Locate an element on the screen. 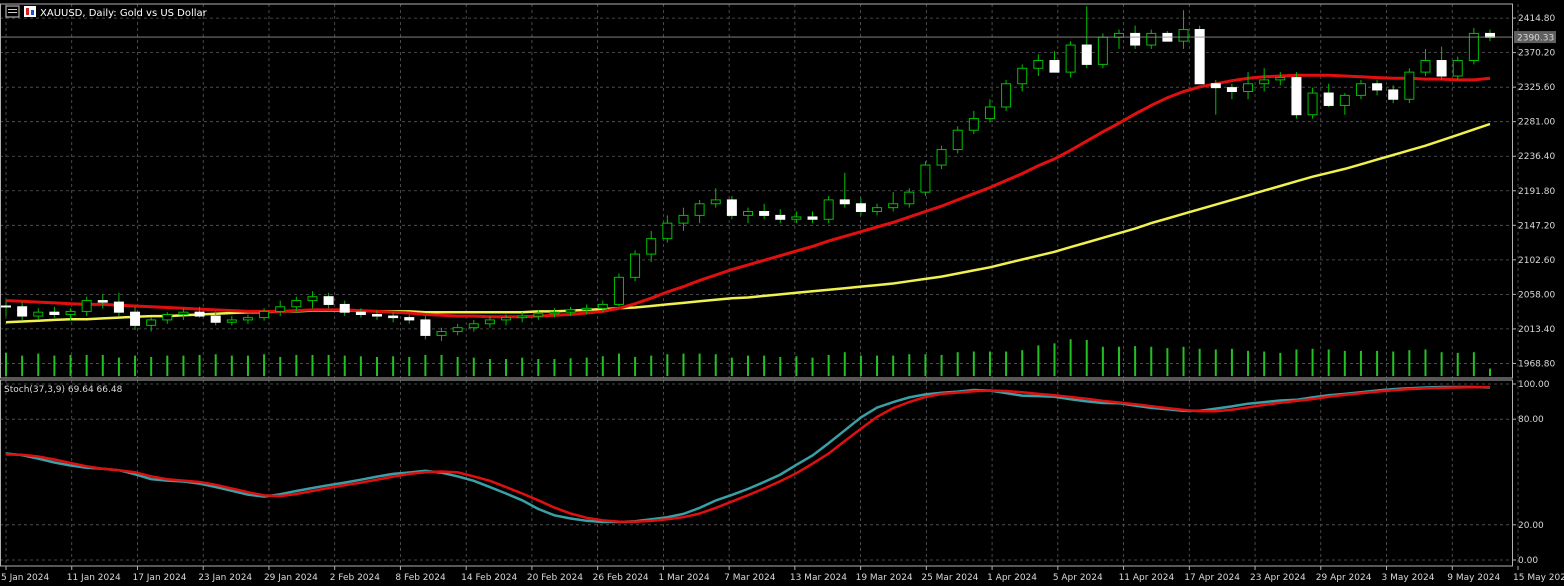 This screenshot has width=1564, height=586. price-tick-label: 2147.20 is located at coordinates (1536, 226).